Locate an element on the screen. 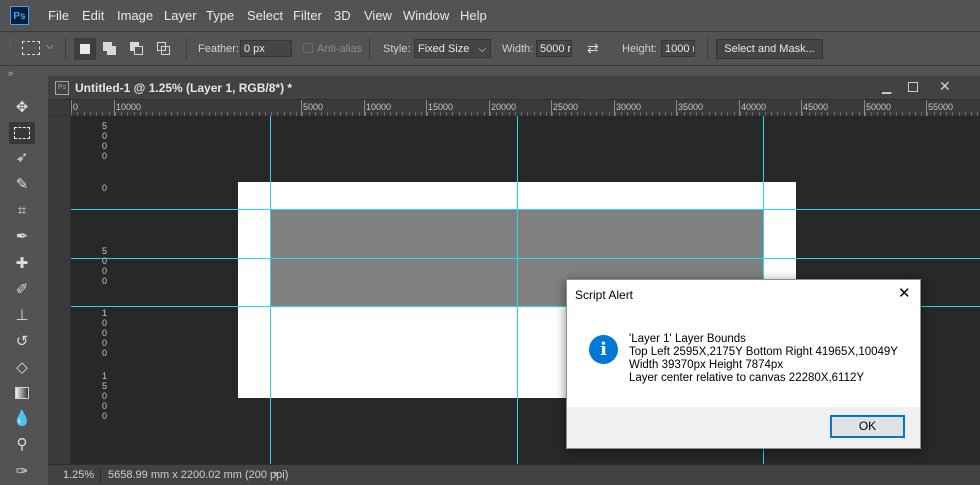 This screenshot has width=980, height=485. collapse-panel-icon: » is located at coordinates (10, 73).